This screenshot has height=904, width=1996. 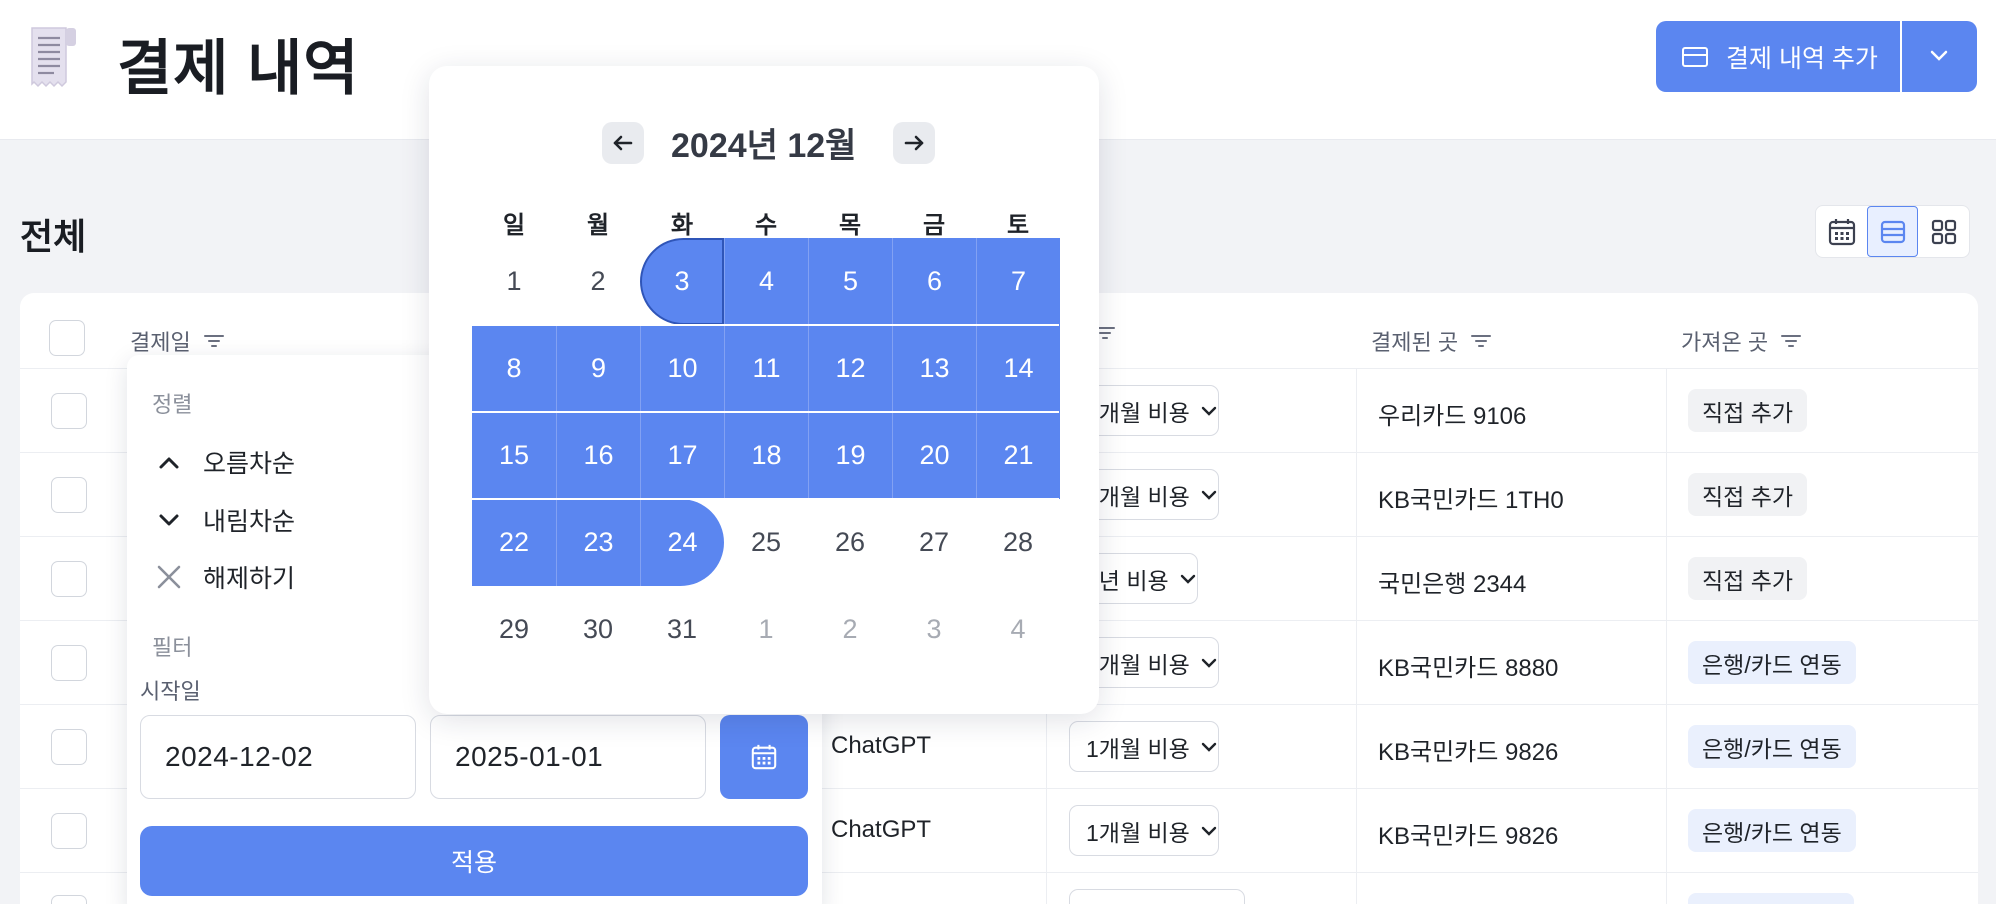 What do you see at coordinates (1778, 56) in the screenshot?
I see `add-payment-button: 결제 내역 추가` at bounding box center [1778, 56].